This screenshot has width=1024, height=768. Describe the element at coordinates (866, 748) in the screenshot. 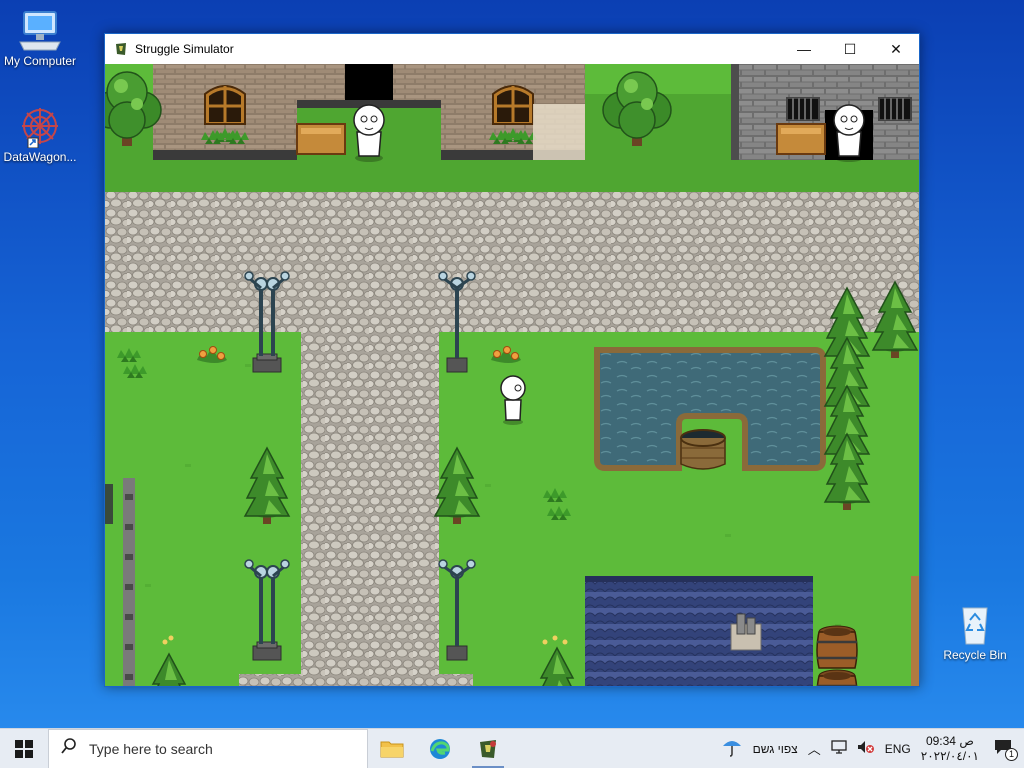

I see `volume-muted-icon` at that location.